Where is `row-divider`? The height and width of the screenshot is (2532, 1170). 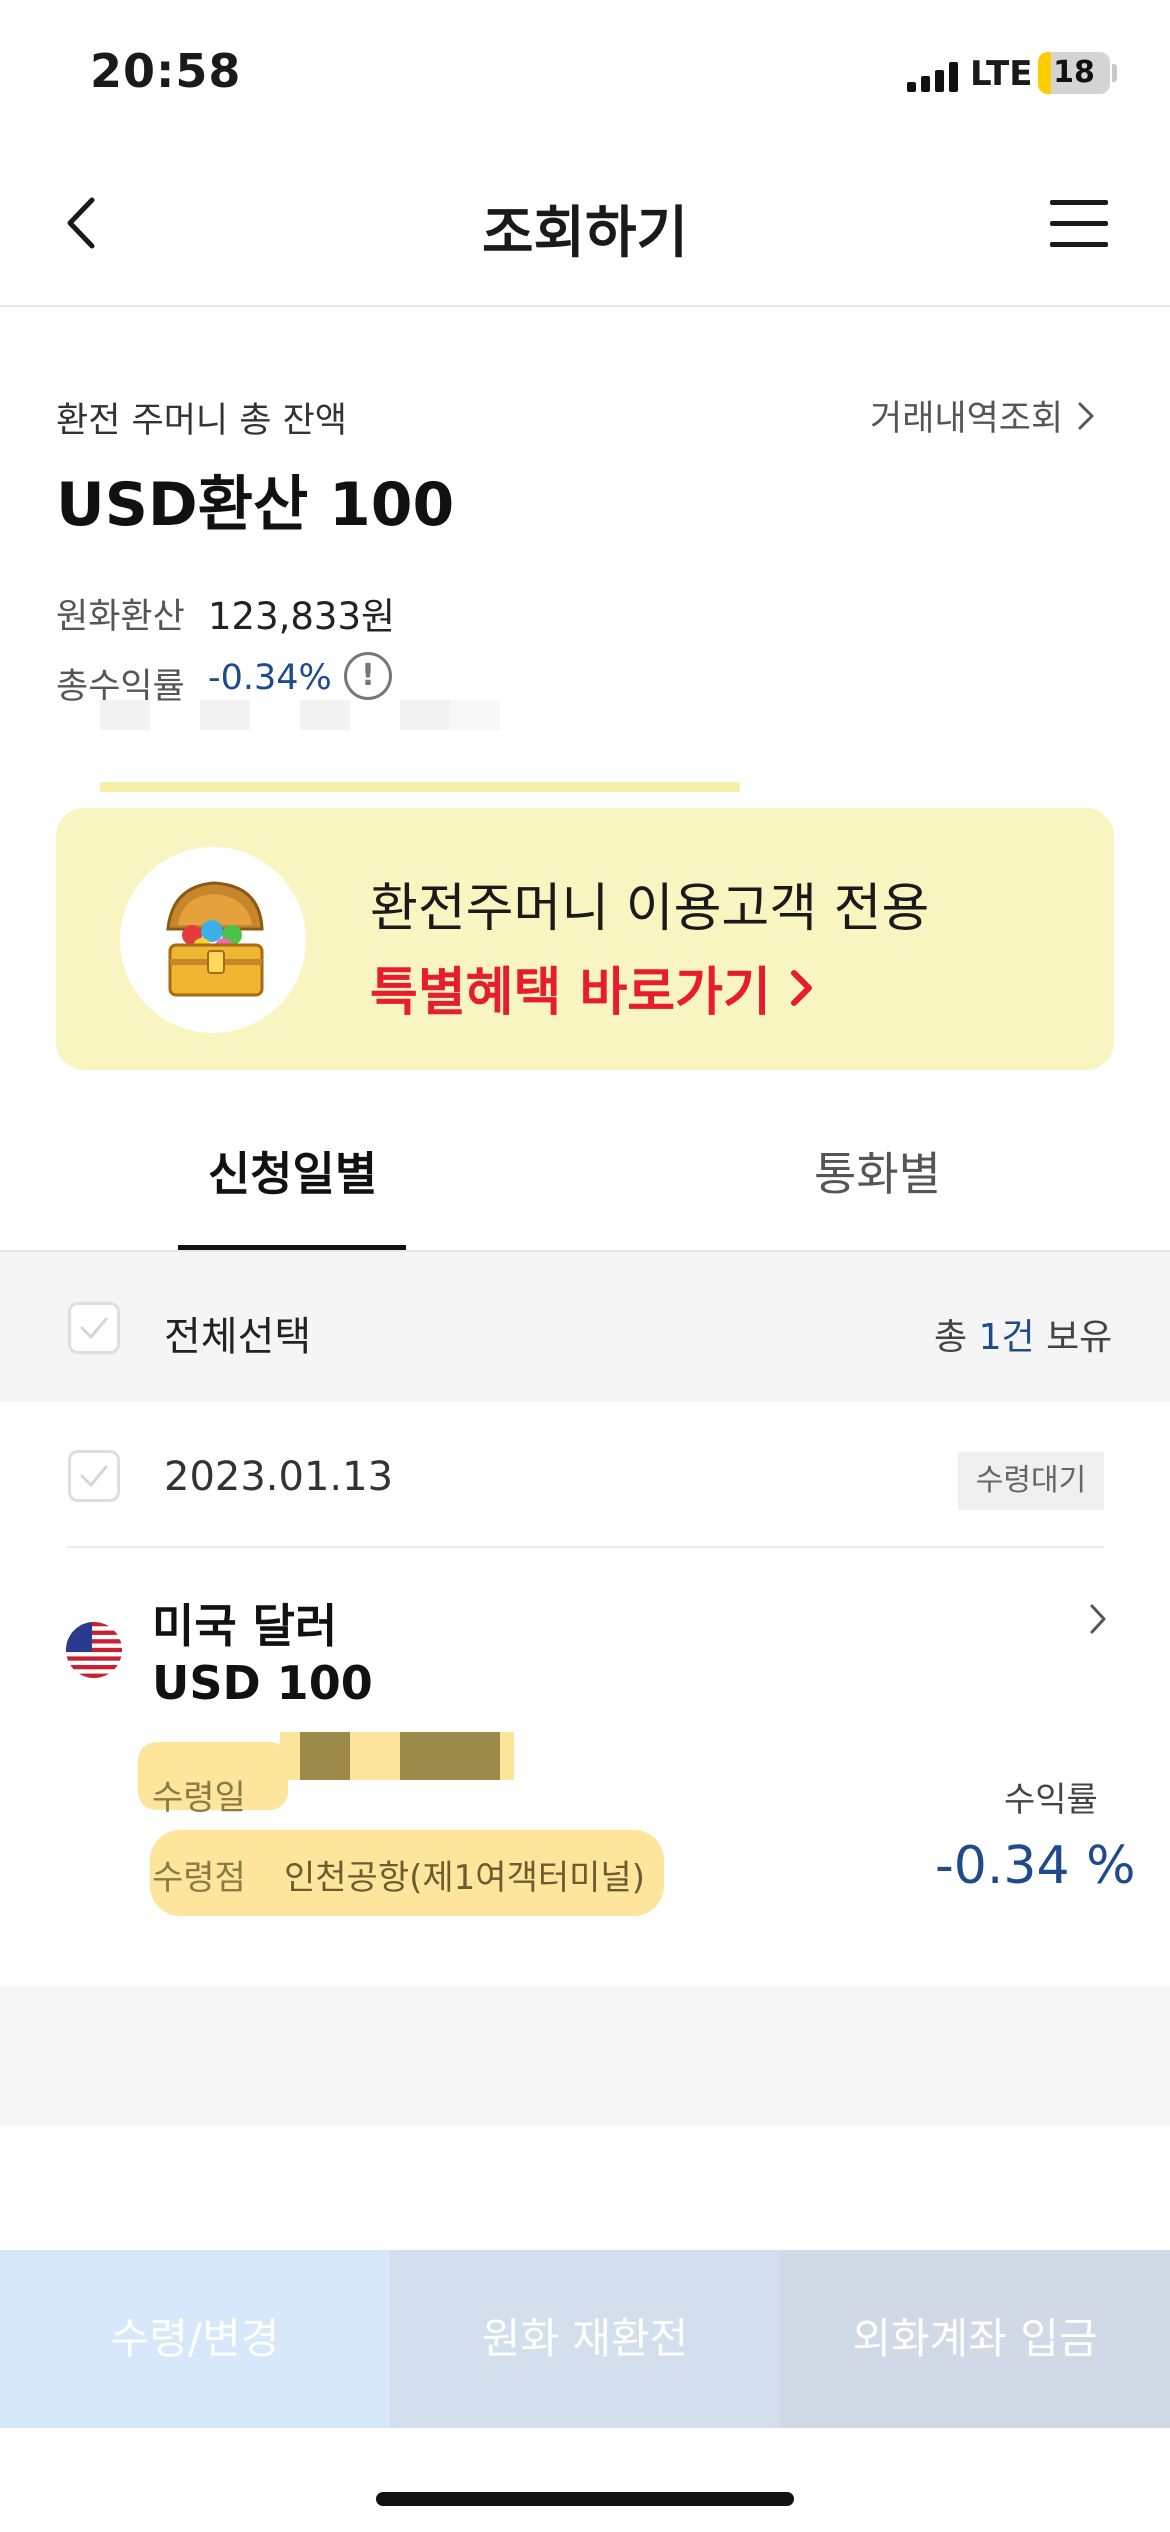
row-divider is located at coordinates (585, 1547).